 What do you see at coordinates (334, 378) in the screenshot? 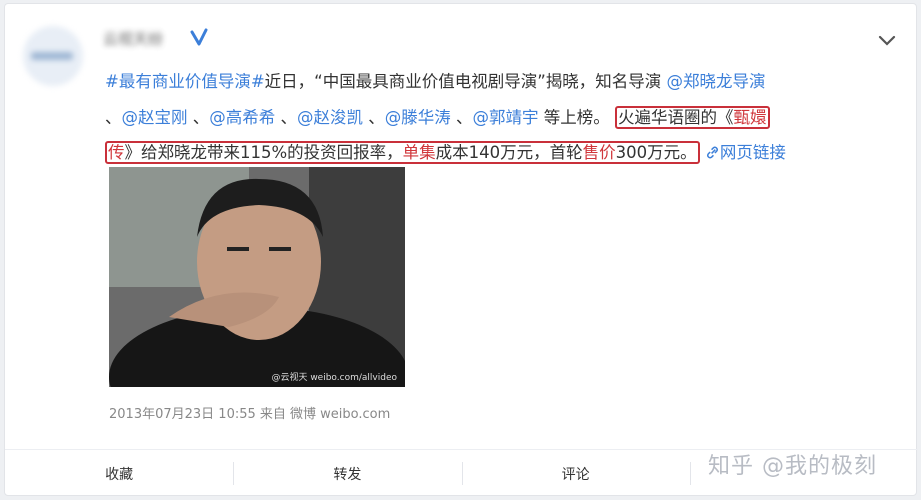
I see `image-watermark: @云视天 weibo.com/allvideo` at bounding box center [334, 378].